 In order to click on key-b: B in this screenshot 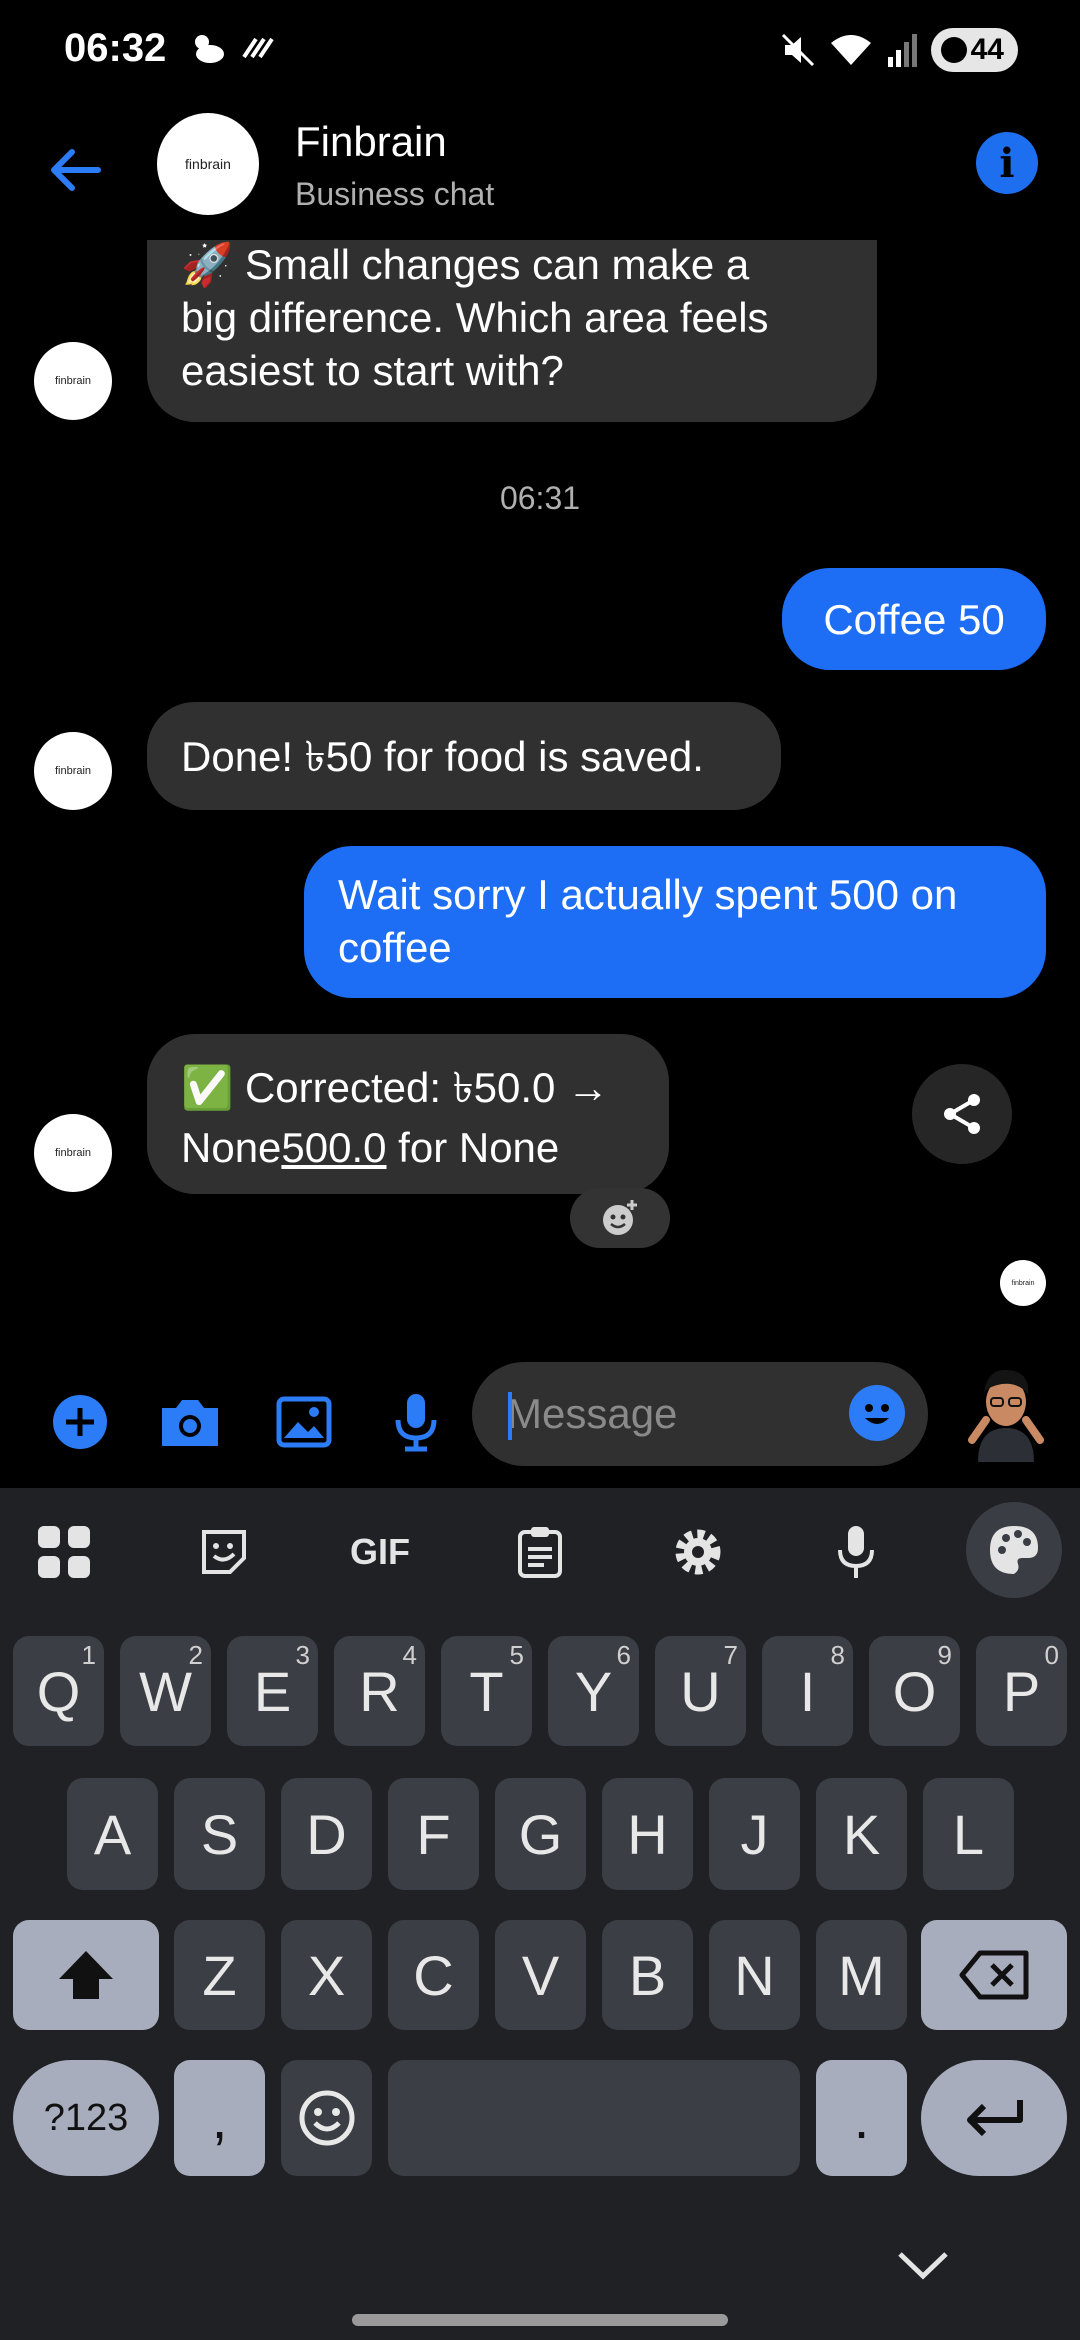, I will do `click(647, 1975)`.